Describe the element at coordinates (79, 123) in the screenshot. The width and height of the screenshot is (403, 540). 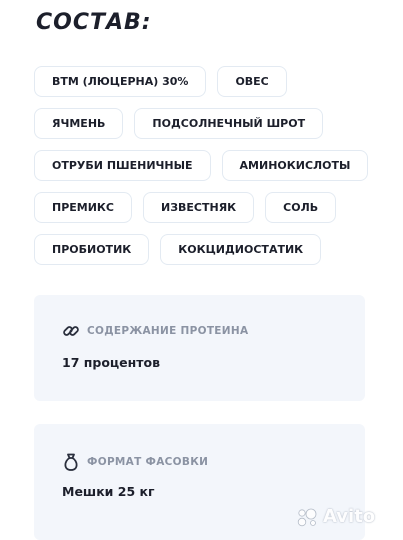
I see `ingredient-chip-barley: ЯЧМЕНЬ` at that location.